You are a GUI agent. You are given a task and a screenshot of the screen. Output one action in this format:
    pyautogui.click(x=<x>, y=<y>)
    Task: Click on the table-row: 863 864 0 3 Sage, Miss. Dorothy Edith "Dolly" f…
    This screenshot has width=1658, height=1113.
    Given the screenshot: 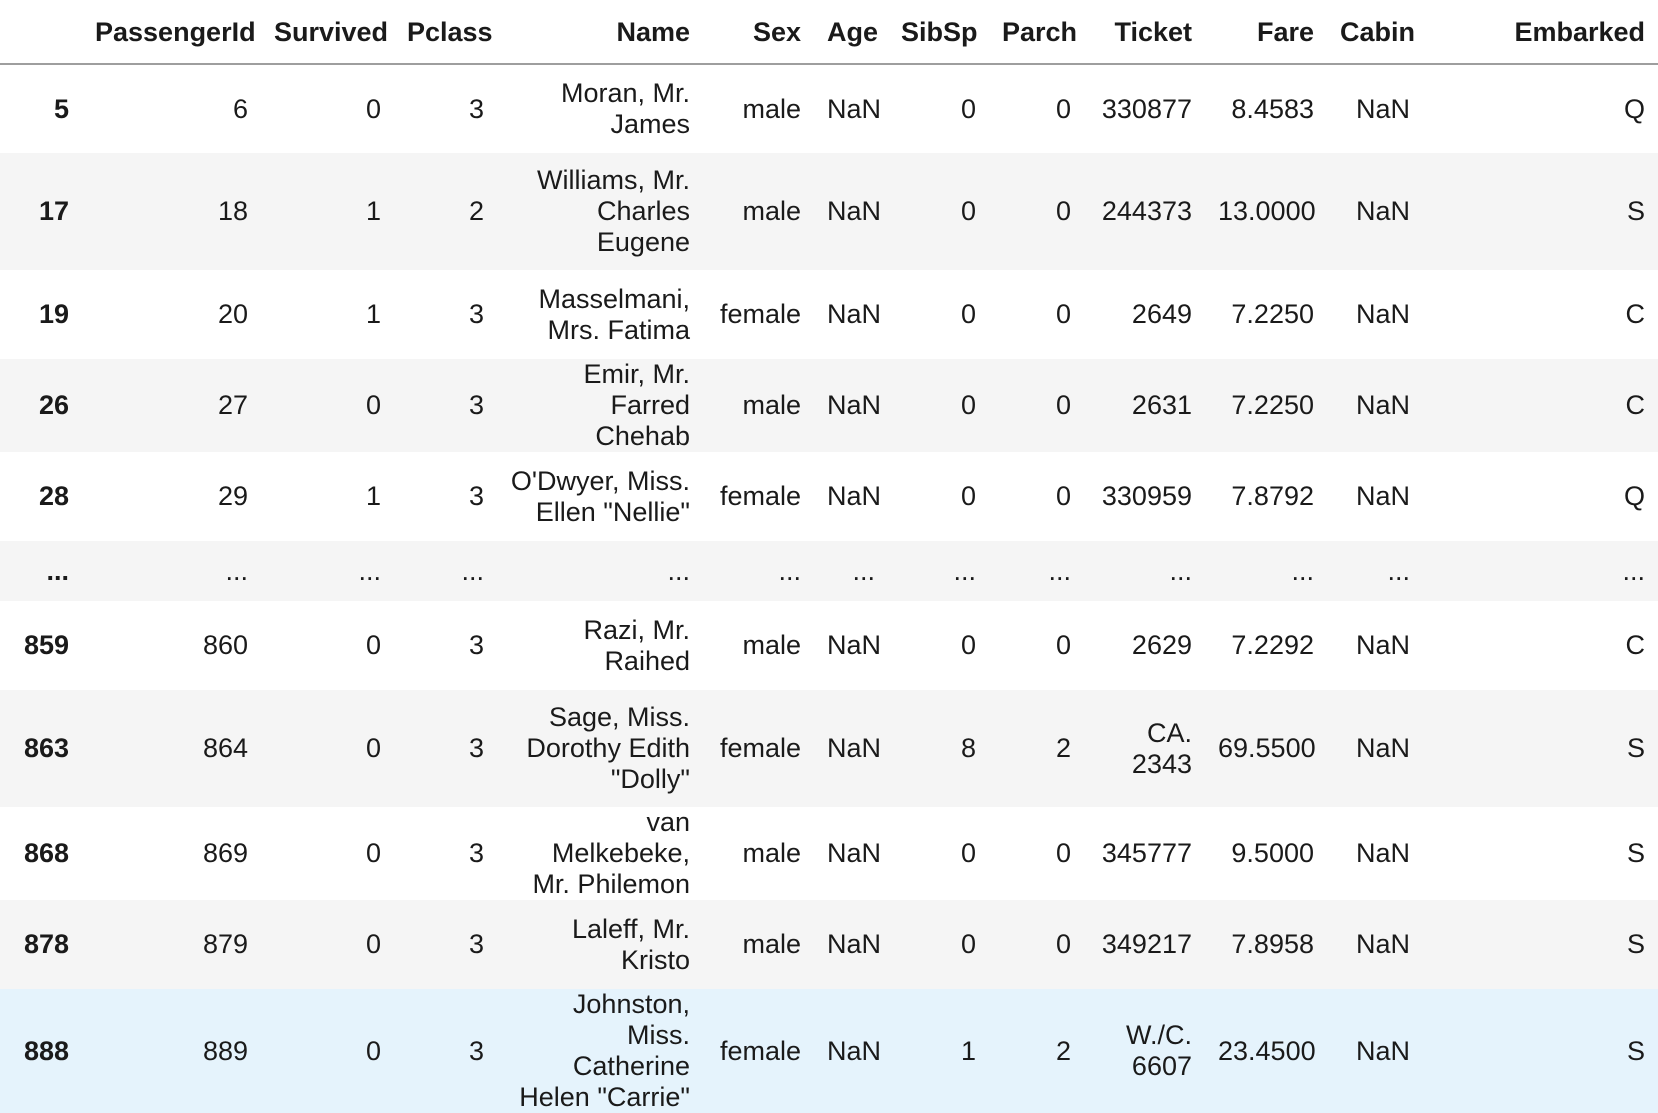 What is the action you would take?
    pyautogui.click(x=829, y=748)
    